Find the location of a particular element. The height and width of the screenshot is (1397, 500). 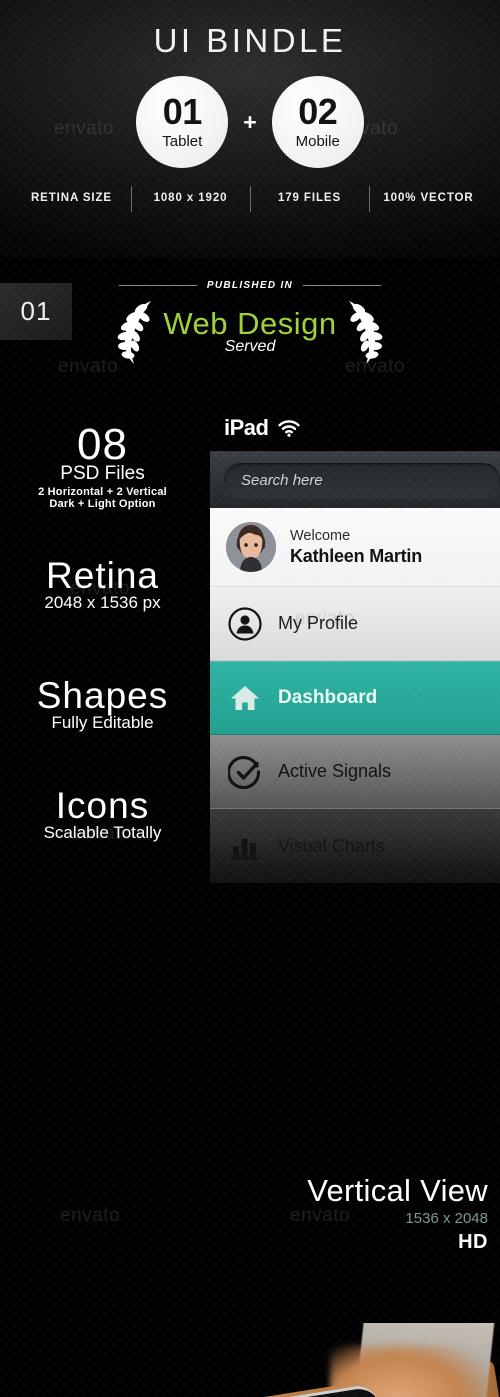

hero-circles: 01 Tablet + 02 Mobile is located at coordinates (250, 122).